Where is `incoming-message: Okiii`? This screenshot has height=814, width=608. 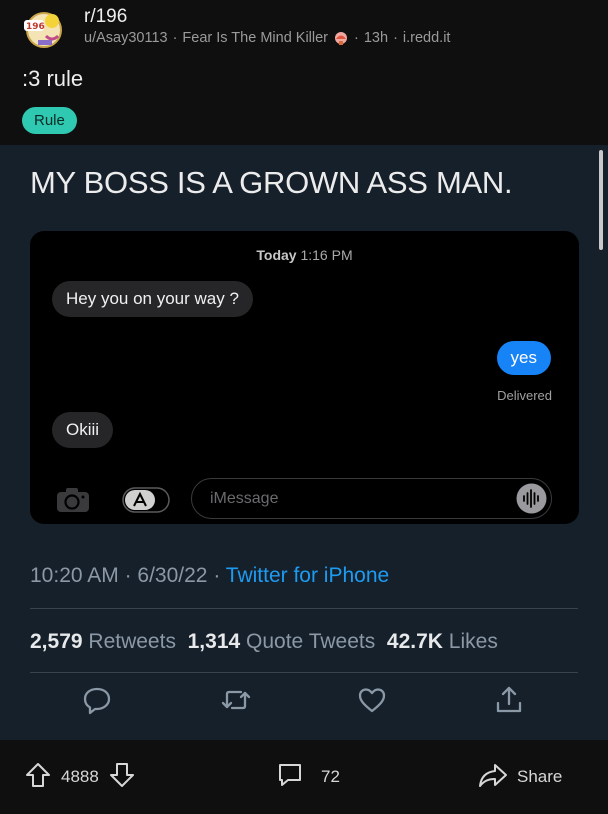
incoming-message: Okiii is located at coordinates (83, 430).